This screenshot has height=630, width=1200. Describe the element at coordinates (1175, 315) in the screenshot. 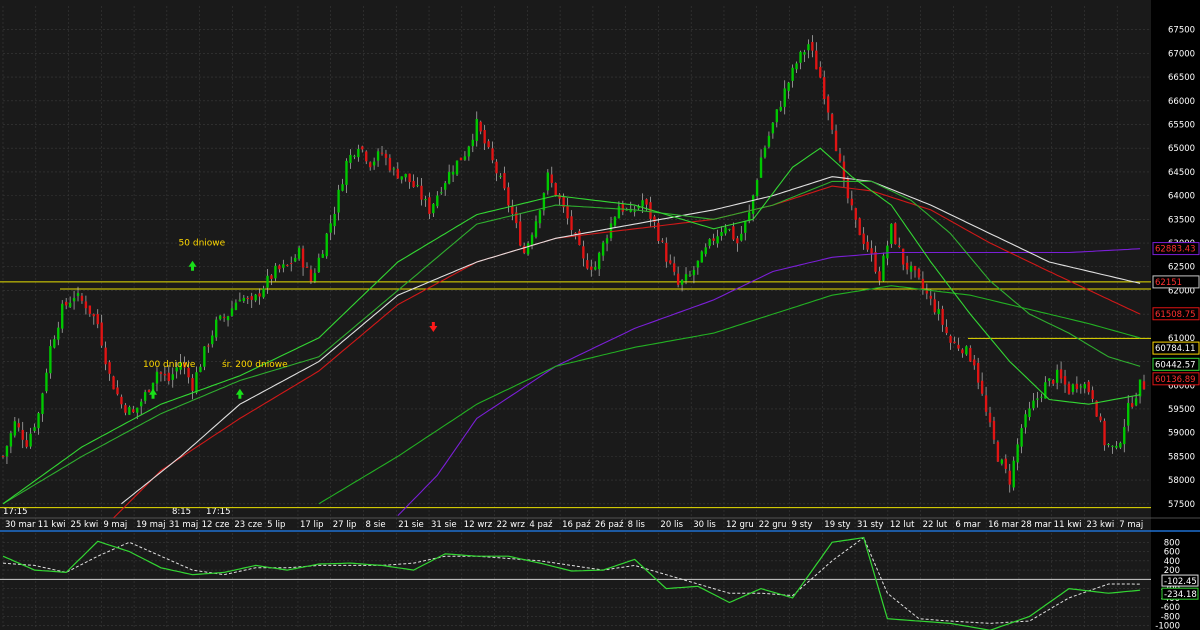

I see `price-tag-label: 61508.75` at that location.